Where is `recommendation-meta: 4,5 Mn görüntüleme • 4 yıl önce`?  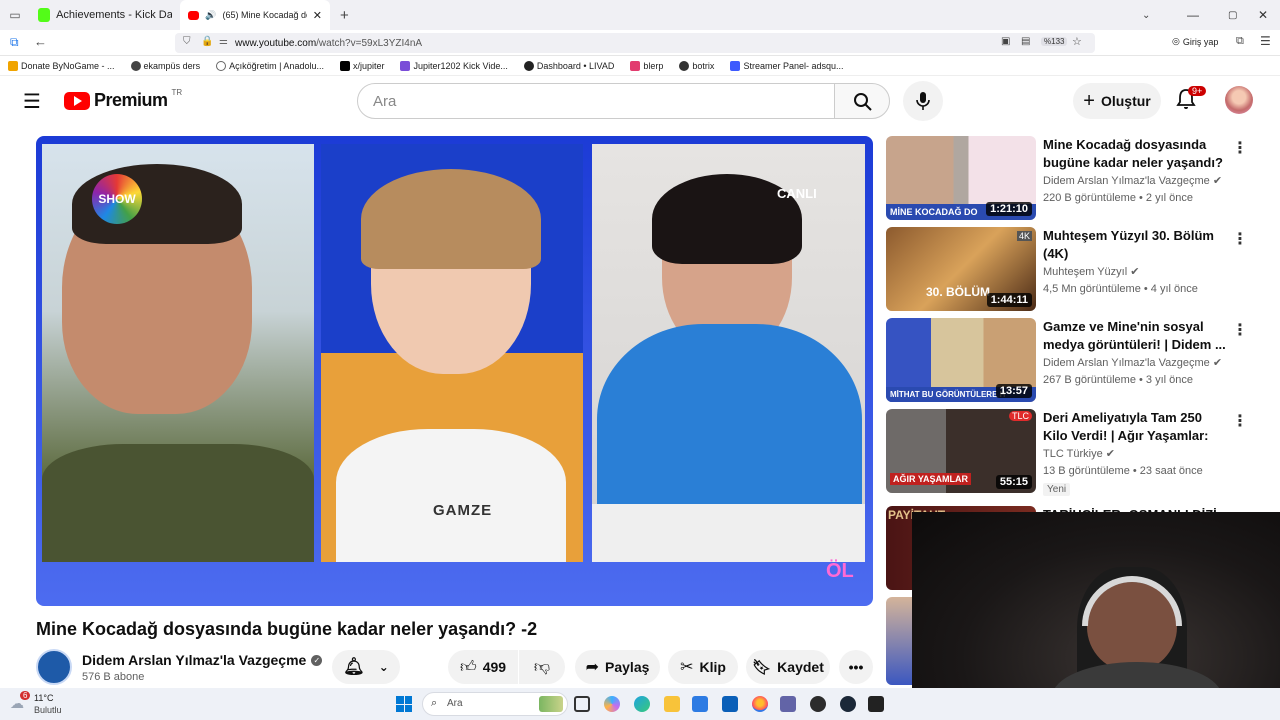 recommendation-meta: 4,5 Mn görüntüleme • 4 yıl önce is located at coordinates (1120, 289).